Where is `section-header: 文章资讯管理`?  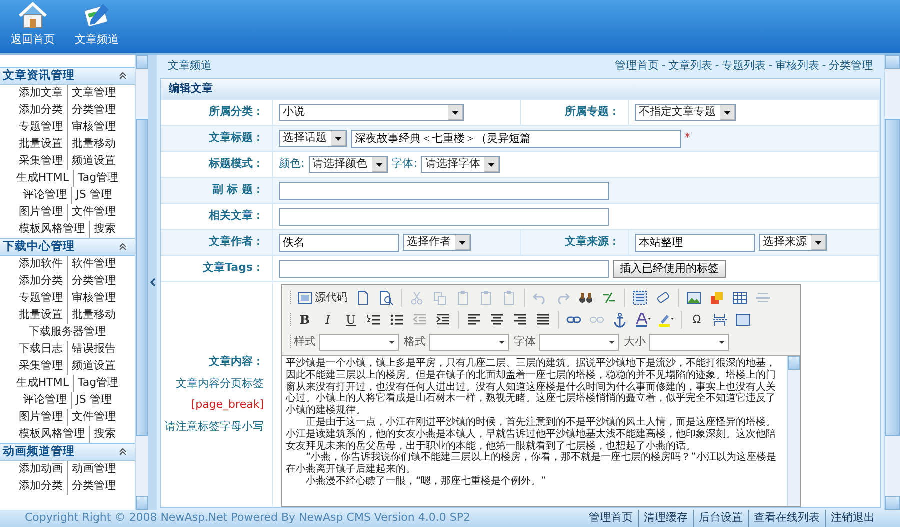
section-header: 文章资讯管理 is located at coordinates (67, 76).